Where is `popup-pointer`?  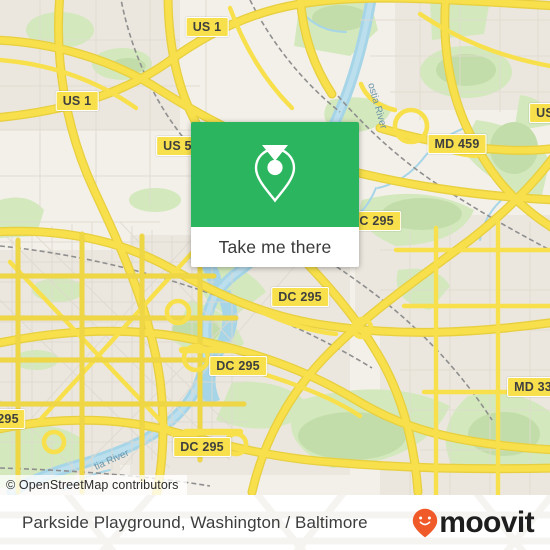 popup-pointer is located at coordinates (275, 153).